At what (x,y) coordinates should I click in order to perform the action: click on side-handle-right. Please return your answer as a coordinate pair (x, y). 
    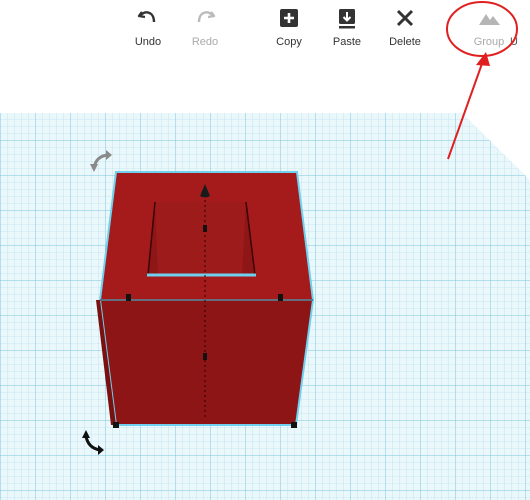
    Looking at the image, I should click on (280, 297).